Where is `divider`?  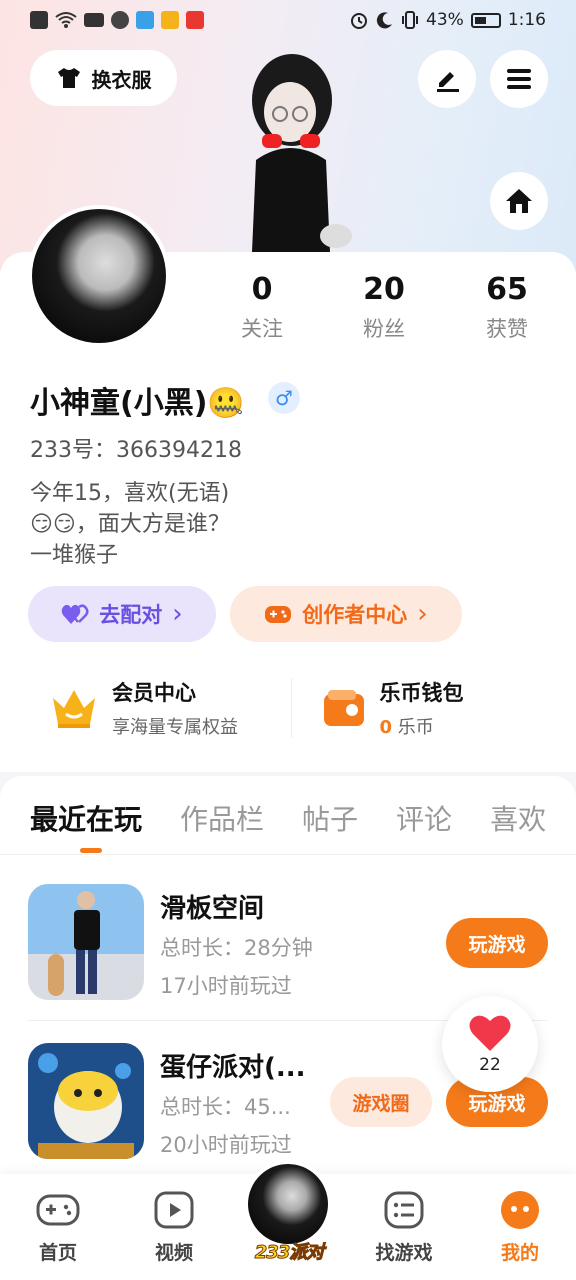
divider is located at coordinates (288, 854).